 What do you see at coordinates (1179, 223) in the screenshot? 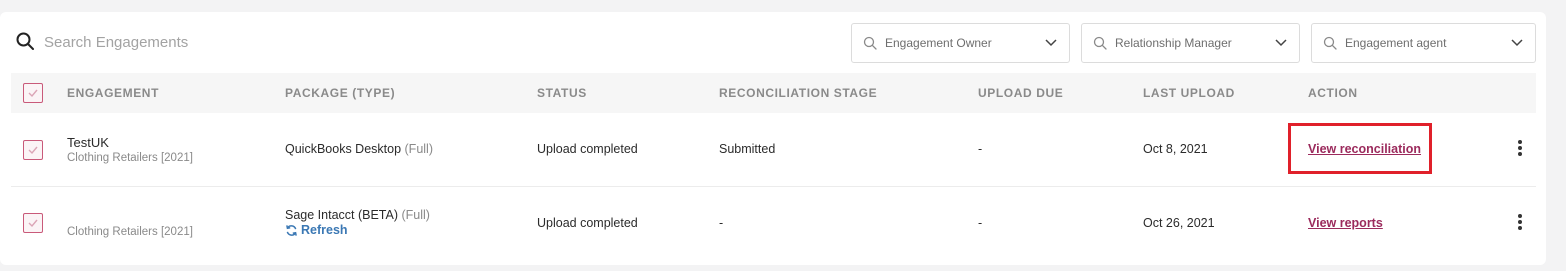
I see `last-upload-cell: Oct 26, 2021` at bounding box center [1179, 223].